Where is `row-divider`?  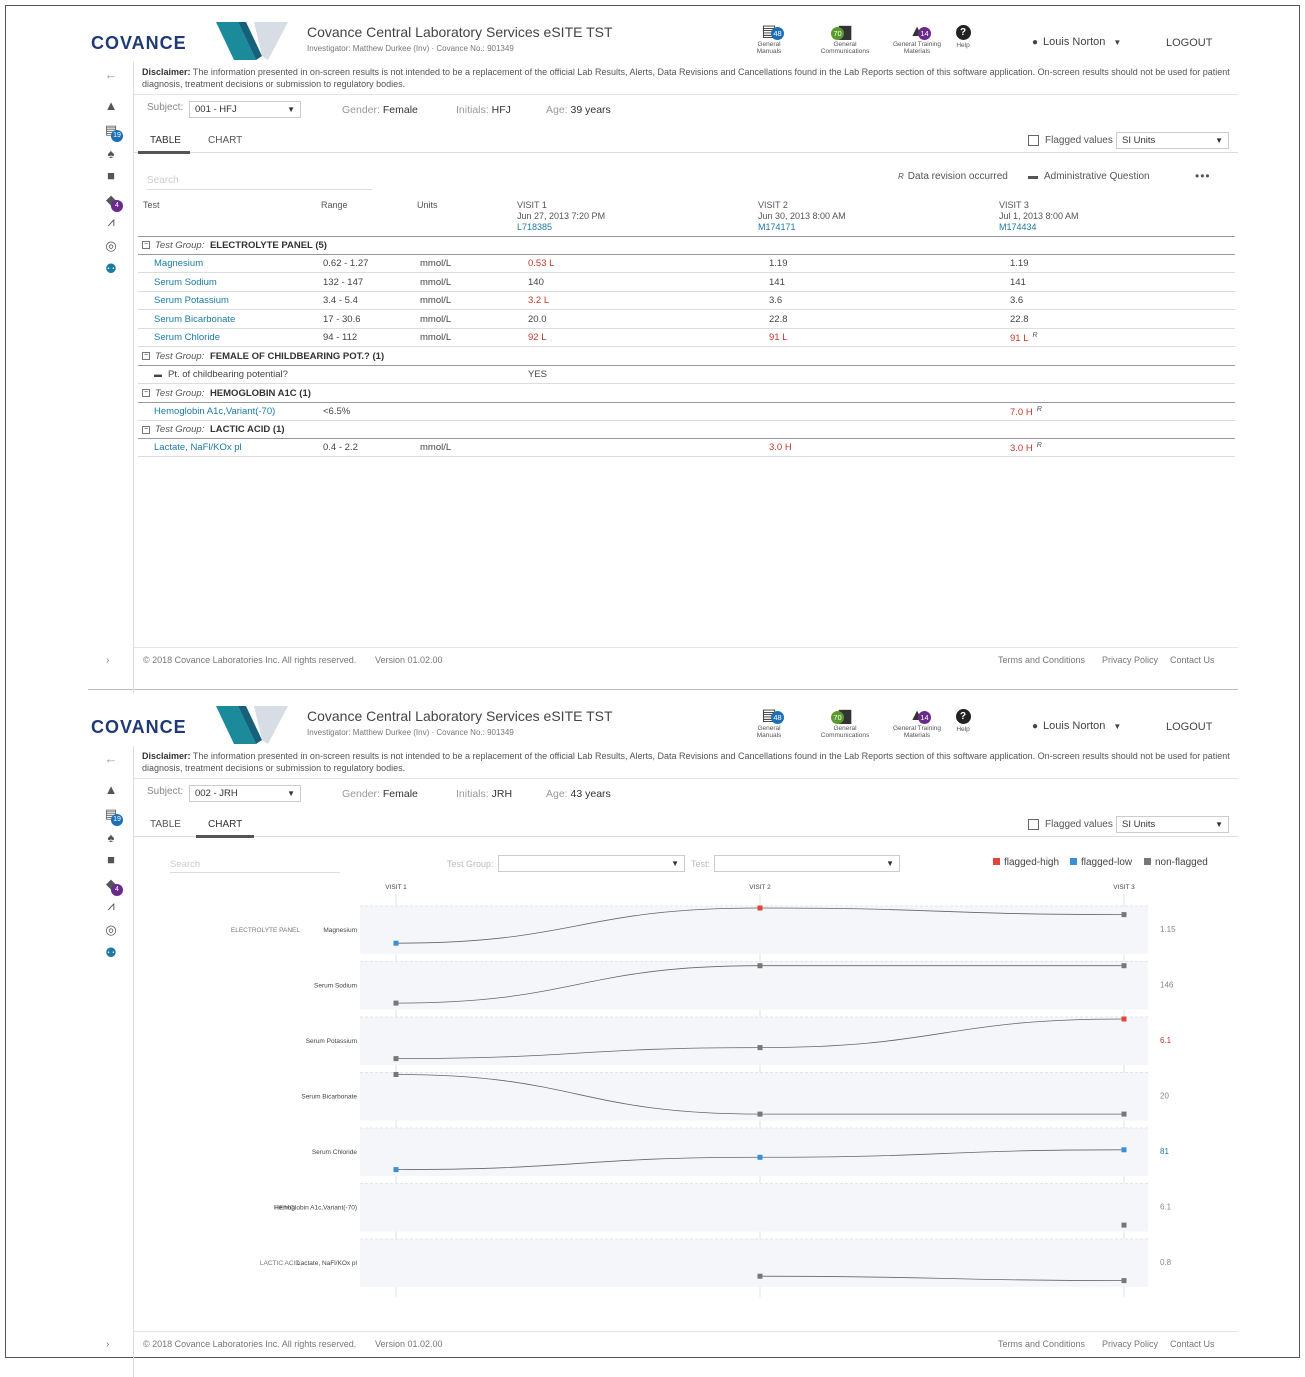 row-divider is located at coordinates (686, 402).